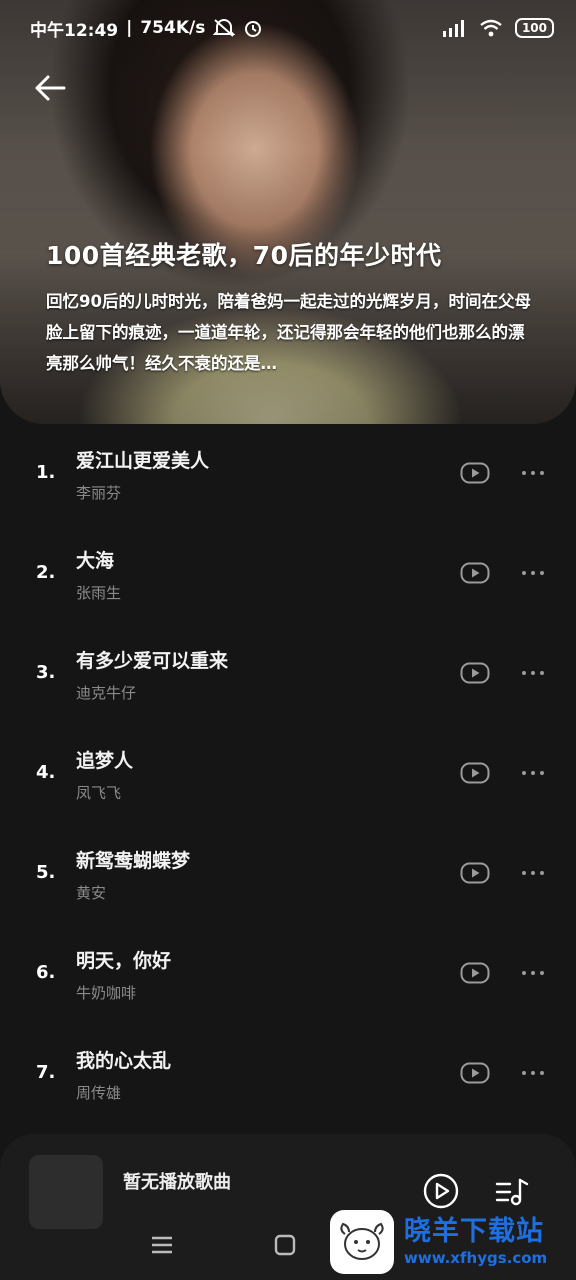 This screenshot has height=1280, width=576. What do you see at coordinates (46, 772) in the screenshot?
I see `song-index: 4.` at bounding box center [46, 772].